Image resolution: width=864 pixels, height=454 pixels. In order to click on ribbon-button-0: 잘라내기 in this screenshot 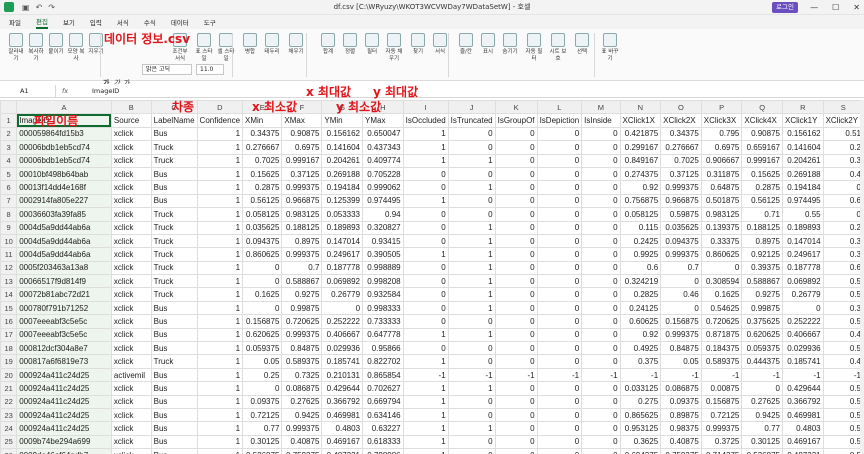, I will do `click(16, 48)`.